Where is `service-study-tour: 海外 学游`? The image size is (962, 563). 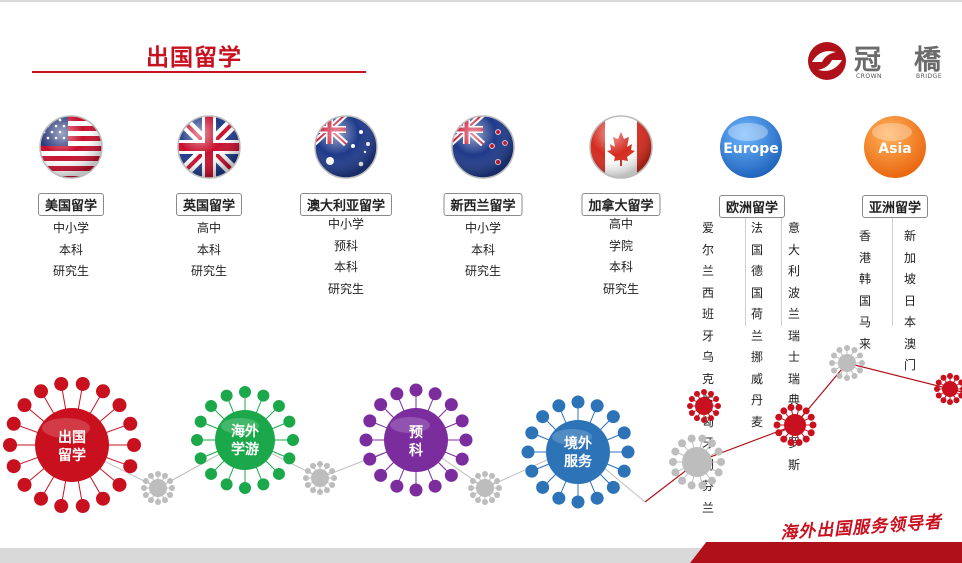
service-study-tour: 海外 学游 is located at coordinates (245, 440).